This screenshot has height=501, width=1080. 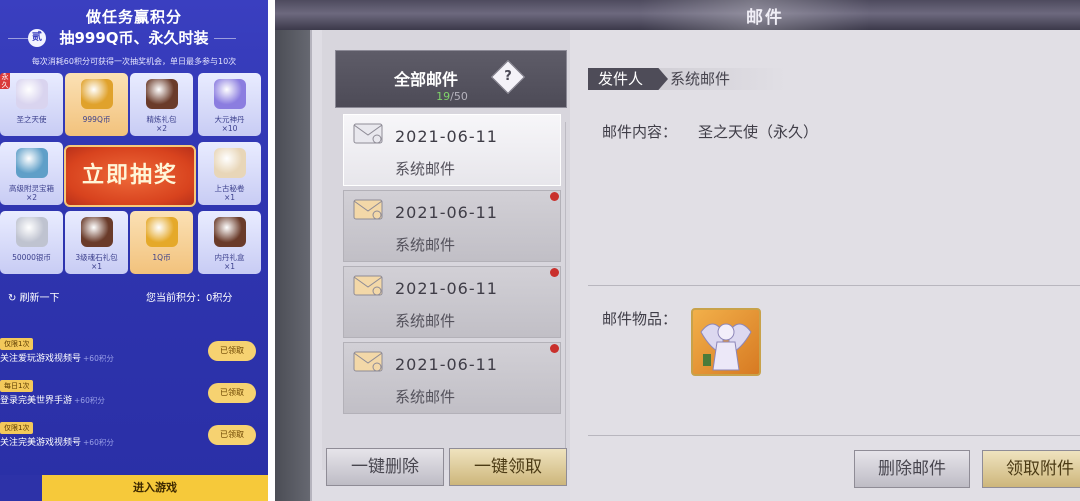 I want to click on prize-cell: 大元神丹 ×10, so click(x=229, y=104).